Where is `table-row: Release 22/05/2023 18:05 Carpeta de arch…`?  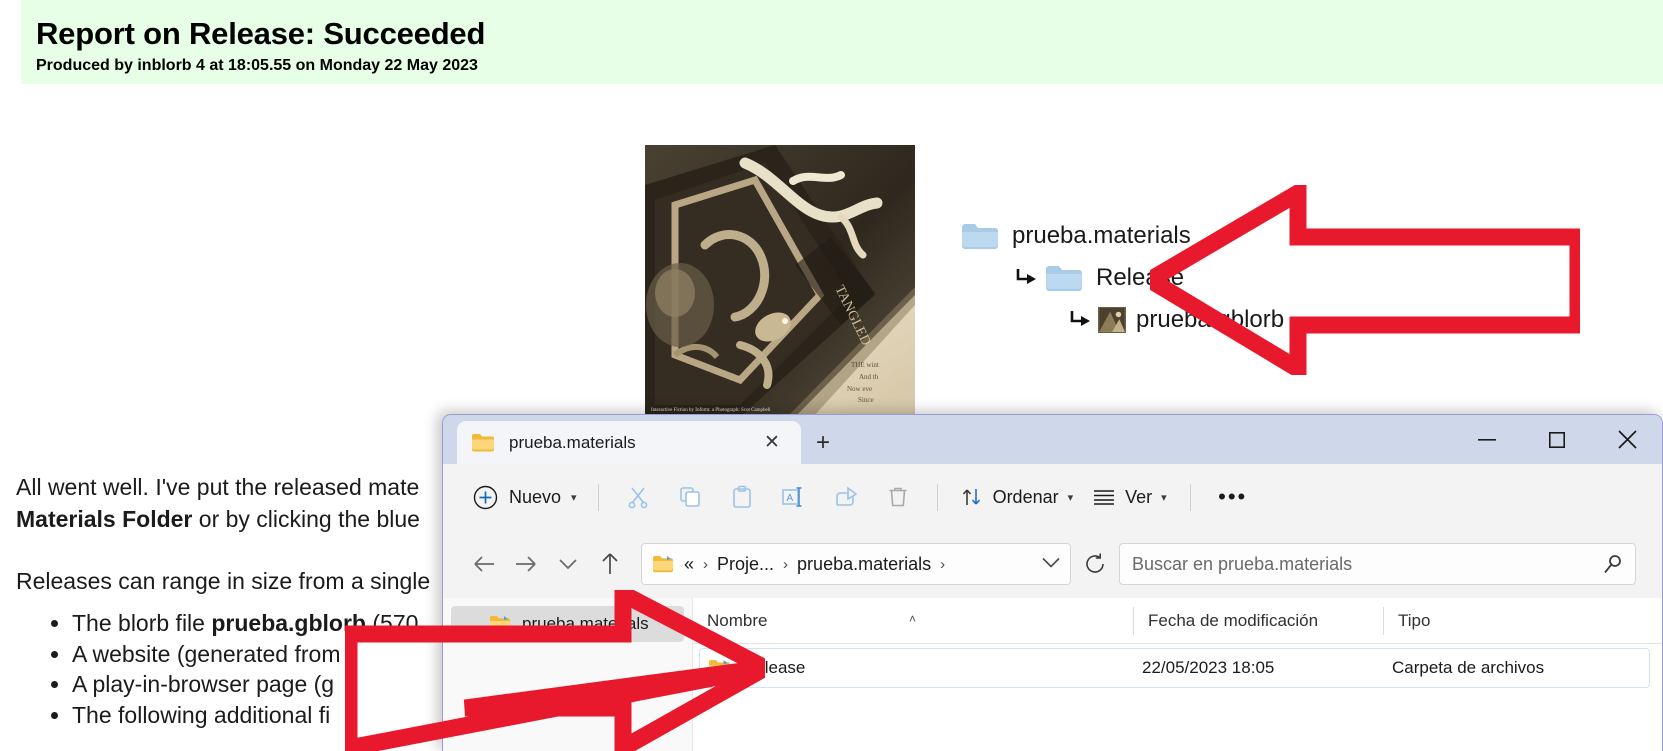 table-row: Release 22/05/2023 18:05 Carpeta de arch… is located at coordinates (1174, 668).